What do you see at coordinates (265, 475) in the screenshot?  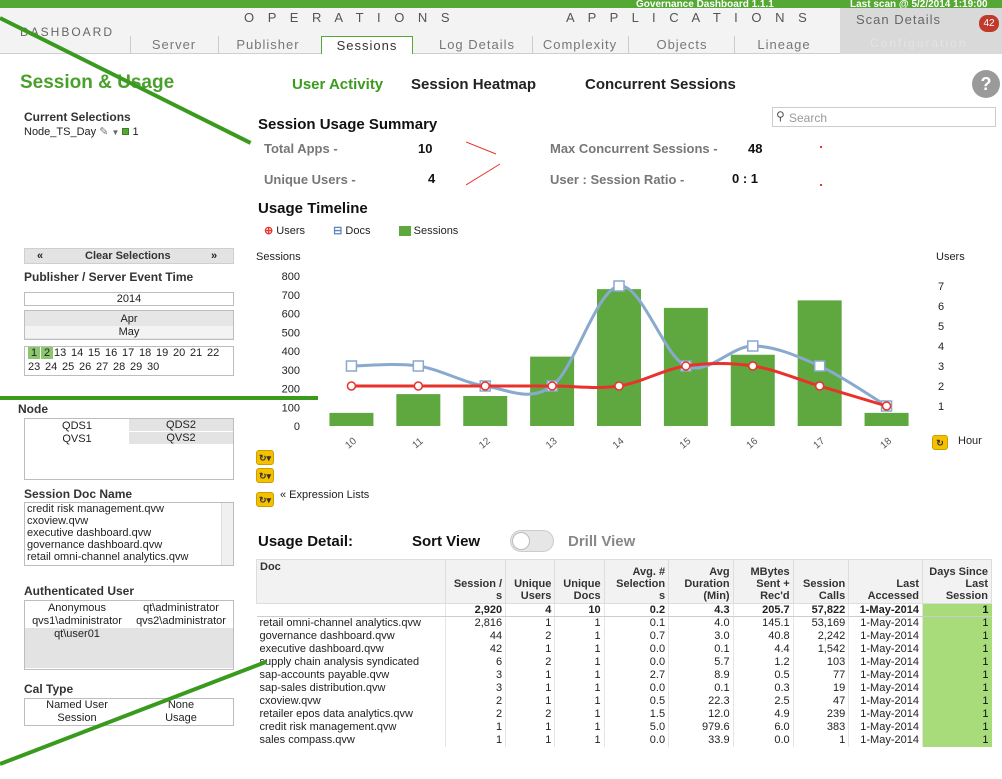 I see `chart-options-icon-2: ↻▾` at bounding box center [265, 475].